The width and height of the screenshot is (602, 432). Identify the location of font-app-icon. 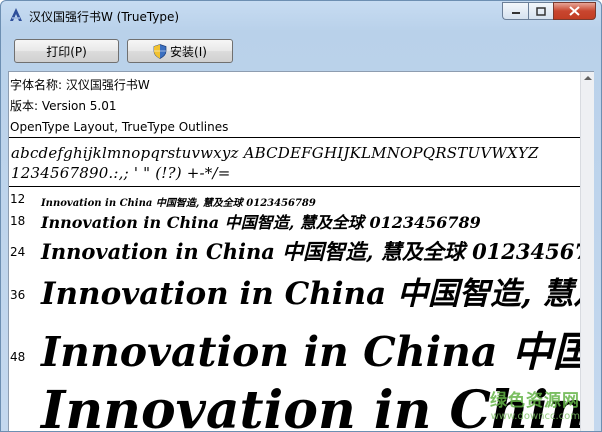
(16, 14).